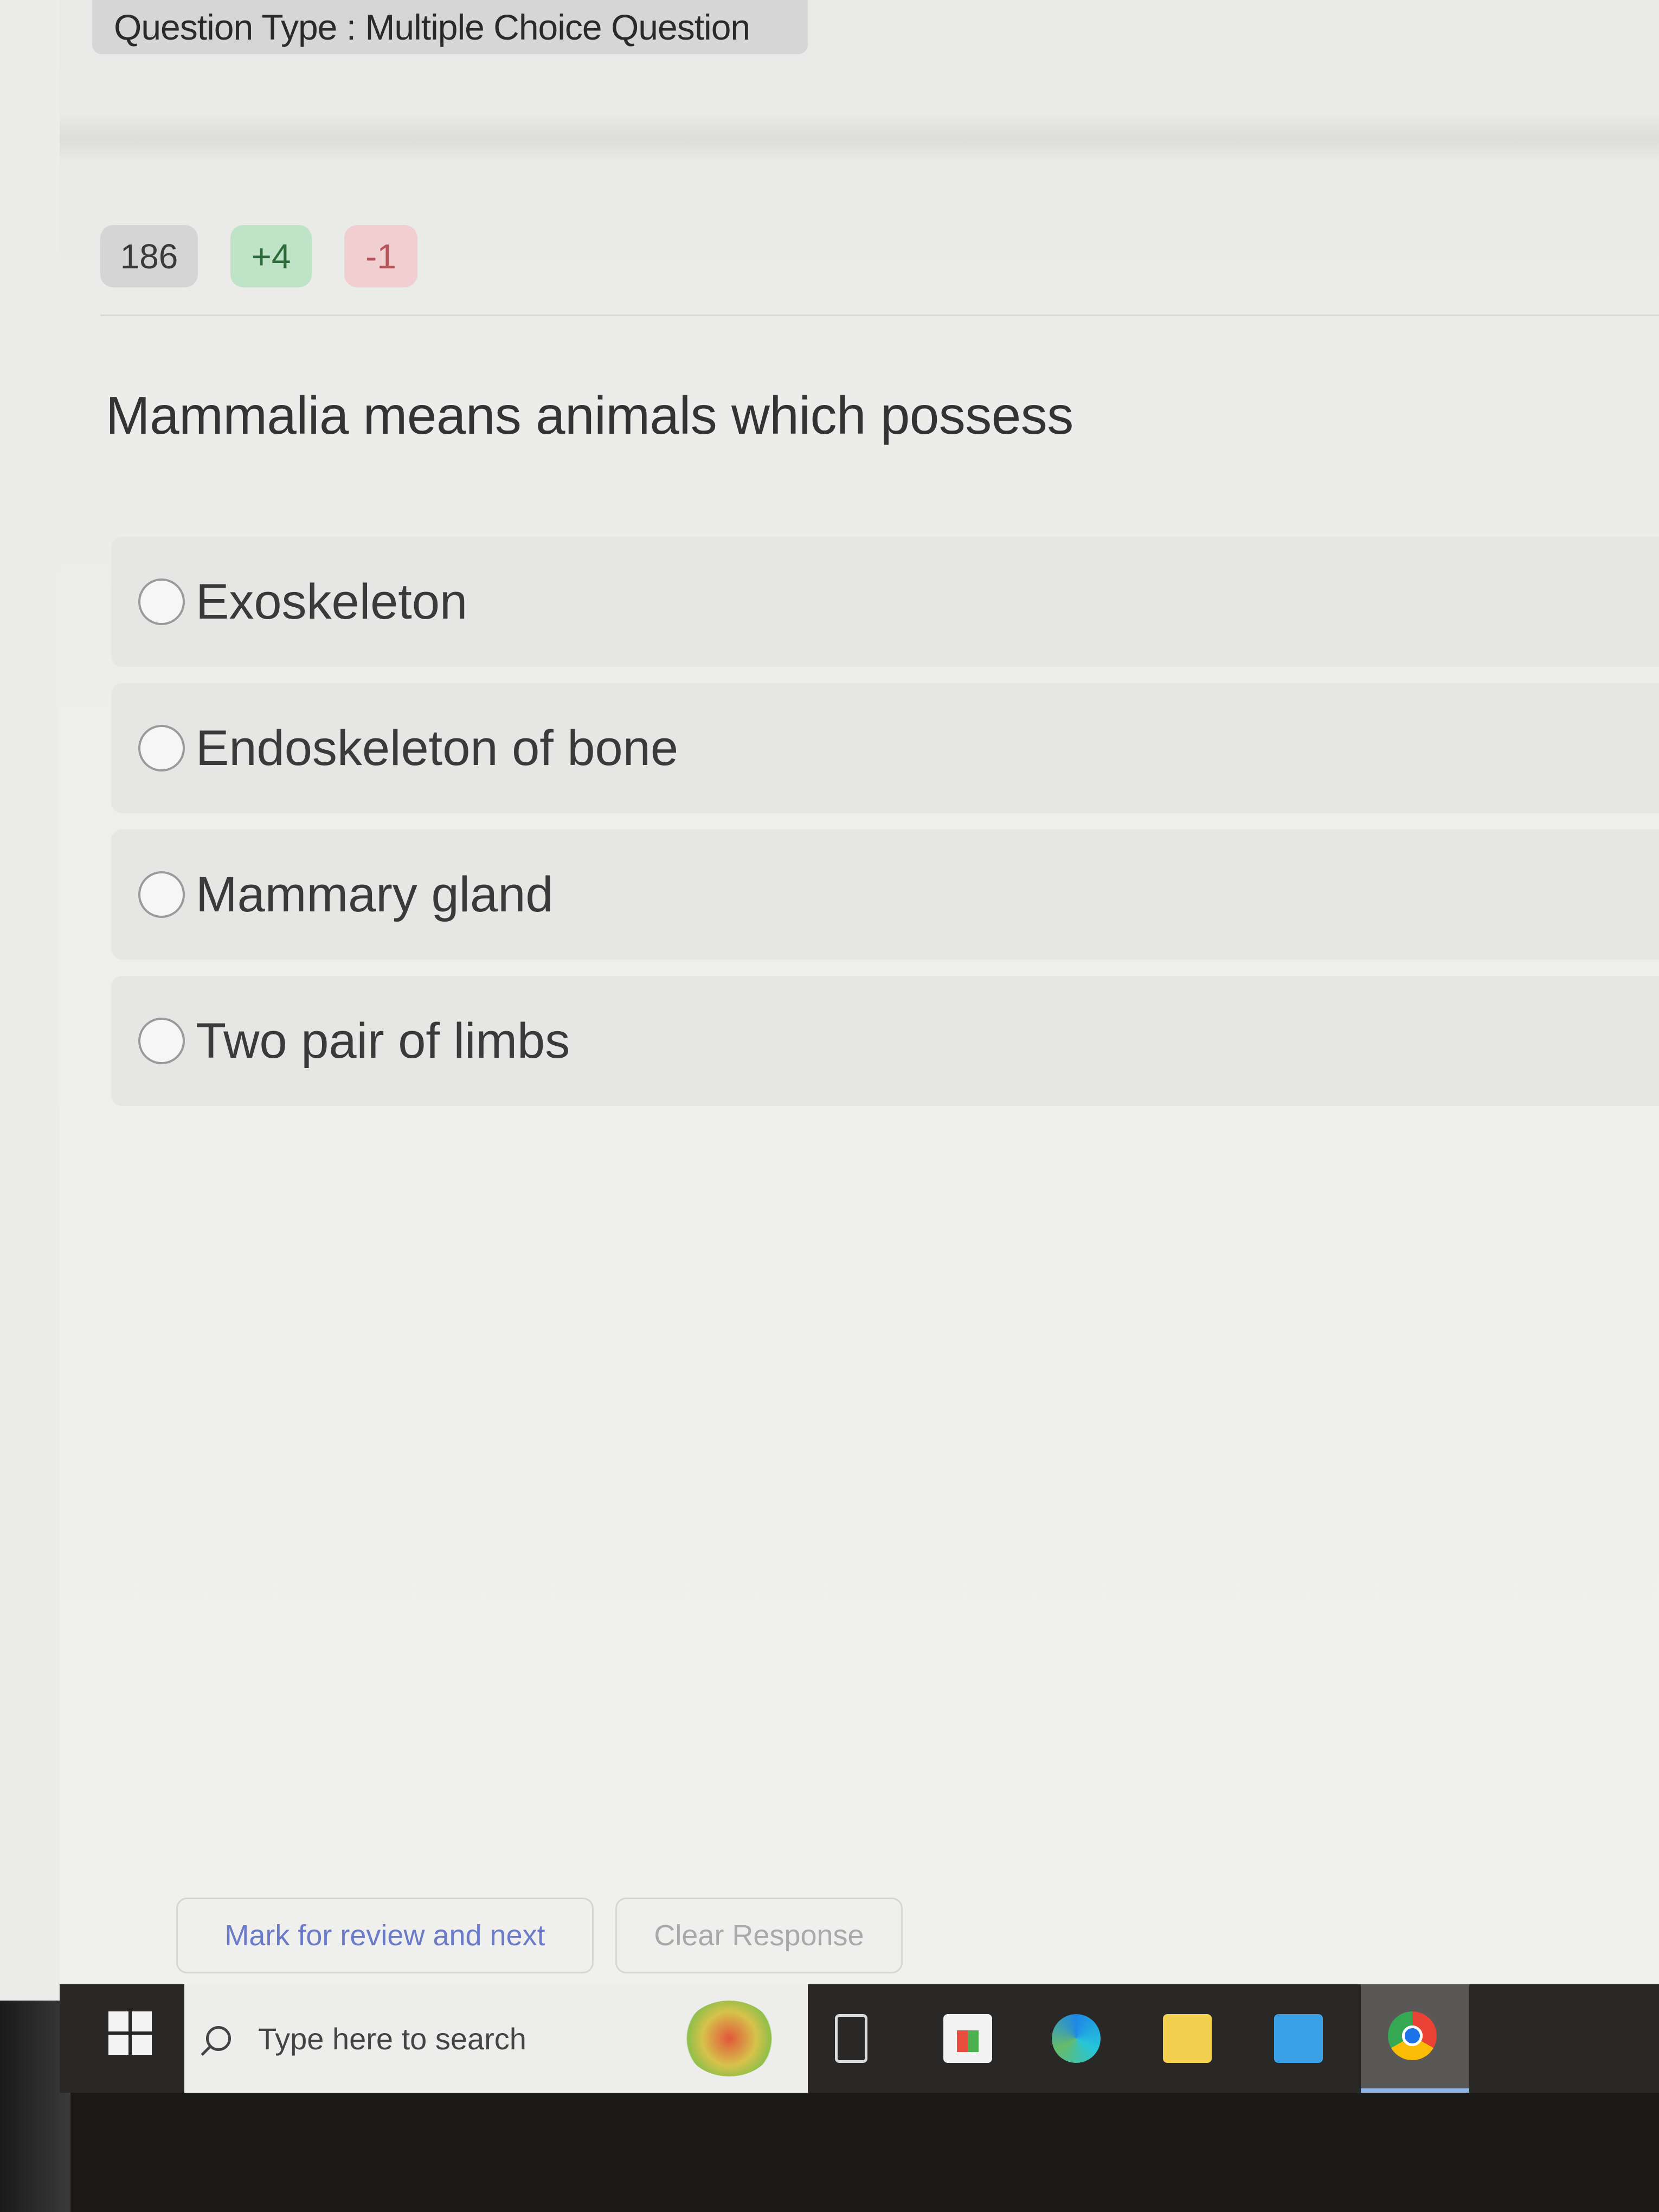 This screenshot has width=1659, height=2212. Describe the element at coordinates (1187, 2038) in the screenshot. I see `file-explorer-icon` at that location.